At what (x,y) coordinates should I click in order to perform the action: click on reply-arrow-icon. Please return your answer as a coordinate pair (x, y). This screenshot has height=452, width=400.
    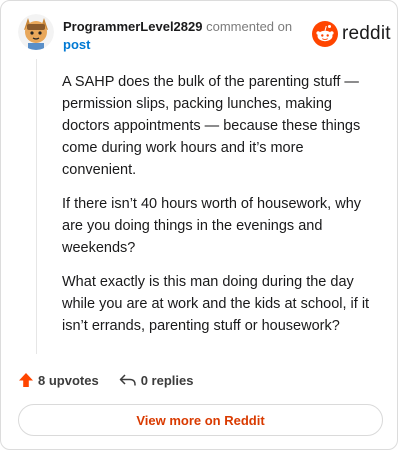
    Looking at the image, I should click on (127, 380).